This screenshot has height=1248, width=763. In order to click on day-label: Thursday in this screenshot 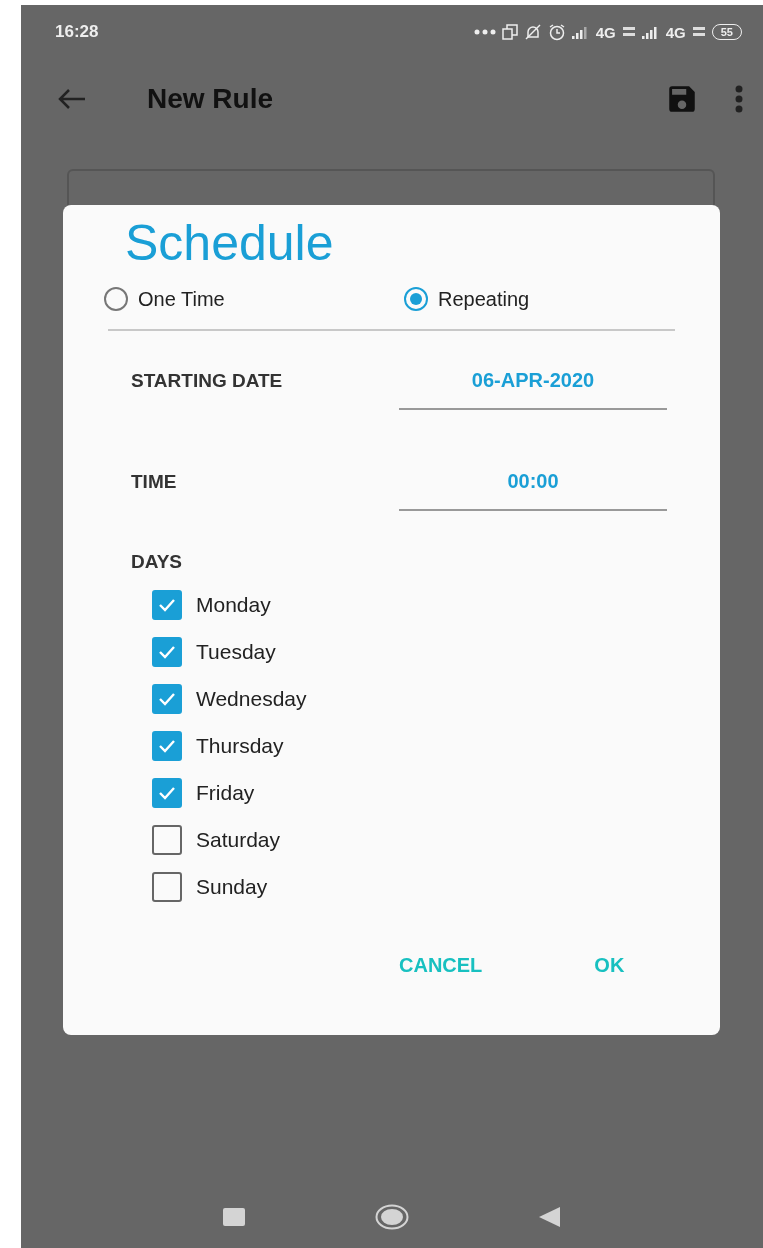, I will do `click(240, 745)`.